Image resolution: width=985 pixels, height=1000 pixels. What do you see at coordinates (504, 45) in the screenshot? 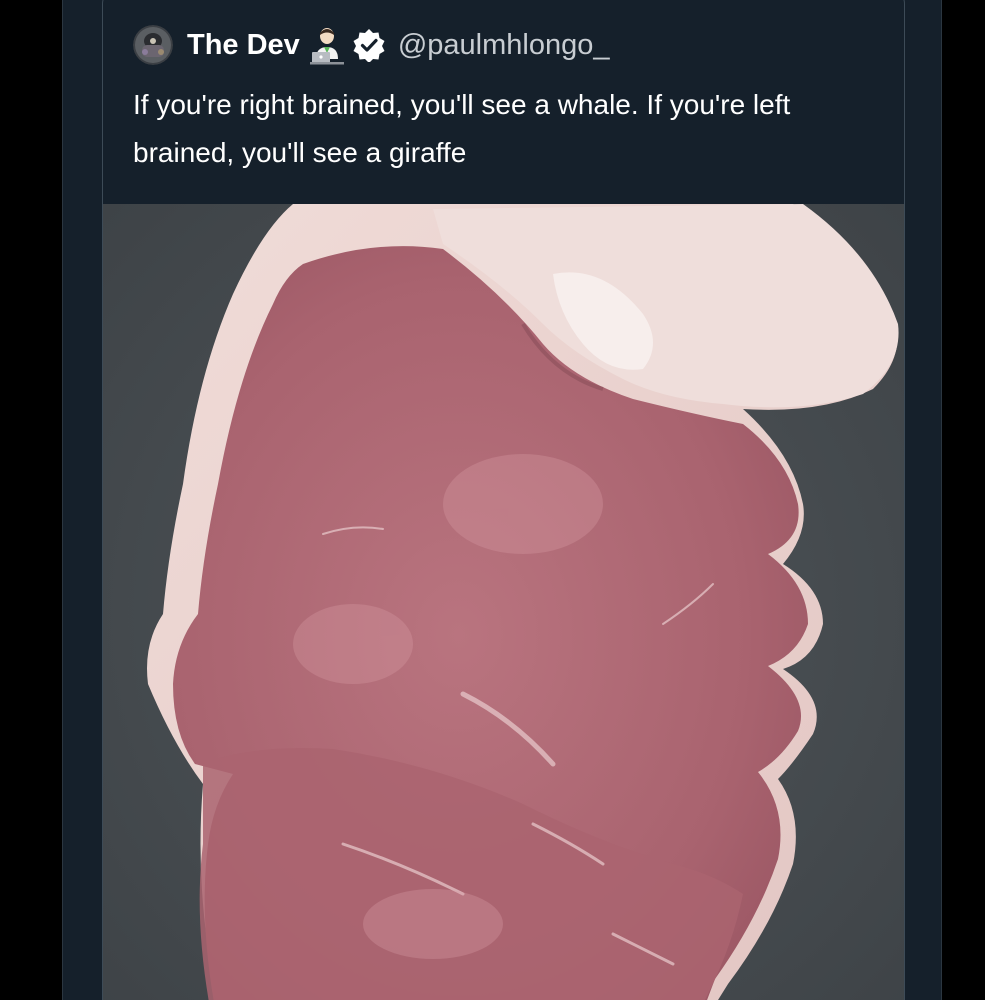
I see `user-handle: @paulmhlongo_` at bounding box center [504, 45].